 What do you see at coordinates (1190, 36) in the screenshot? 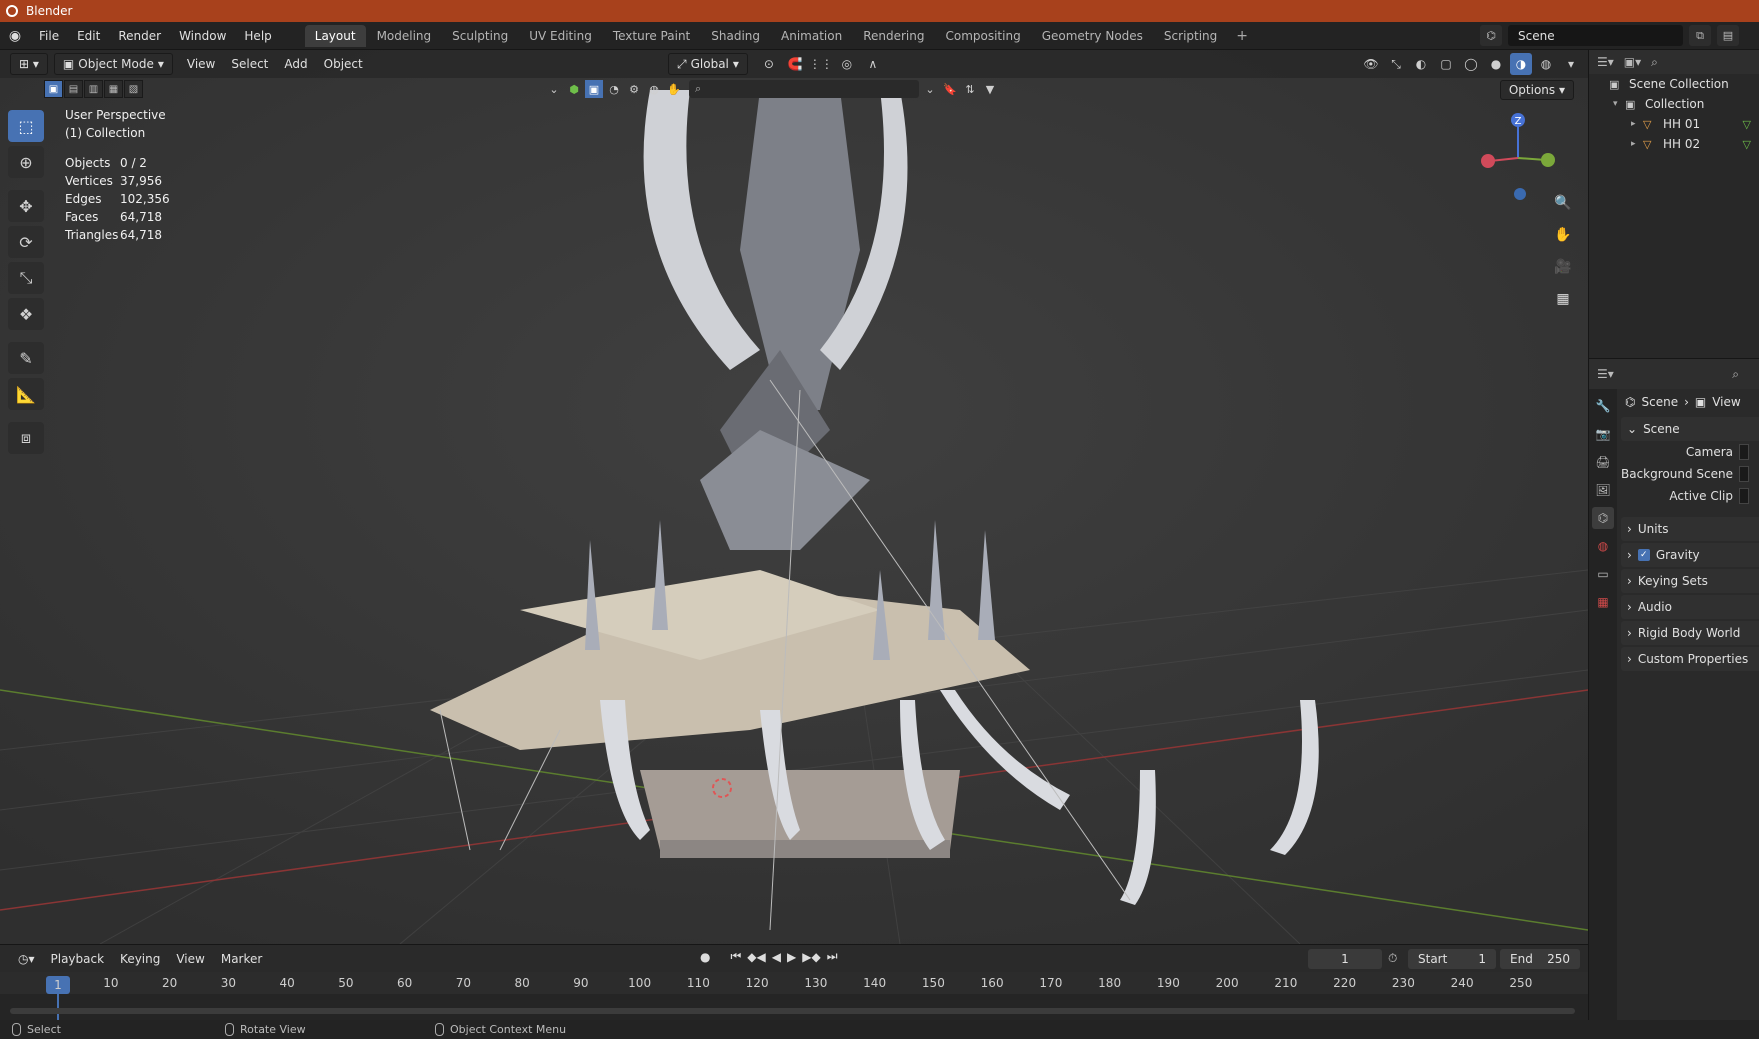
I see `tab-scripting: Scripting` at bounding box center [1190, 36].